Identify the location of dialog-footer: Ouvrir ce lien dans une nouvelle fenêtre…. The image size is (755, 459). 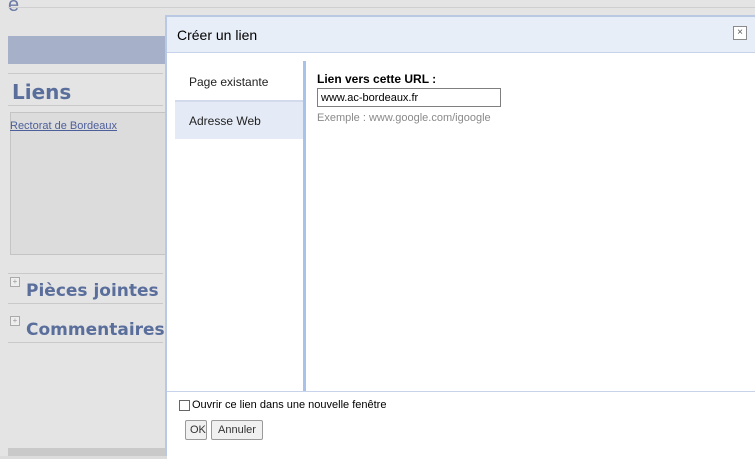
(461, 425).